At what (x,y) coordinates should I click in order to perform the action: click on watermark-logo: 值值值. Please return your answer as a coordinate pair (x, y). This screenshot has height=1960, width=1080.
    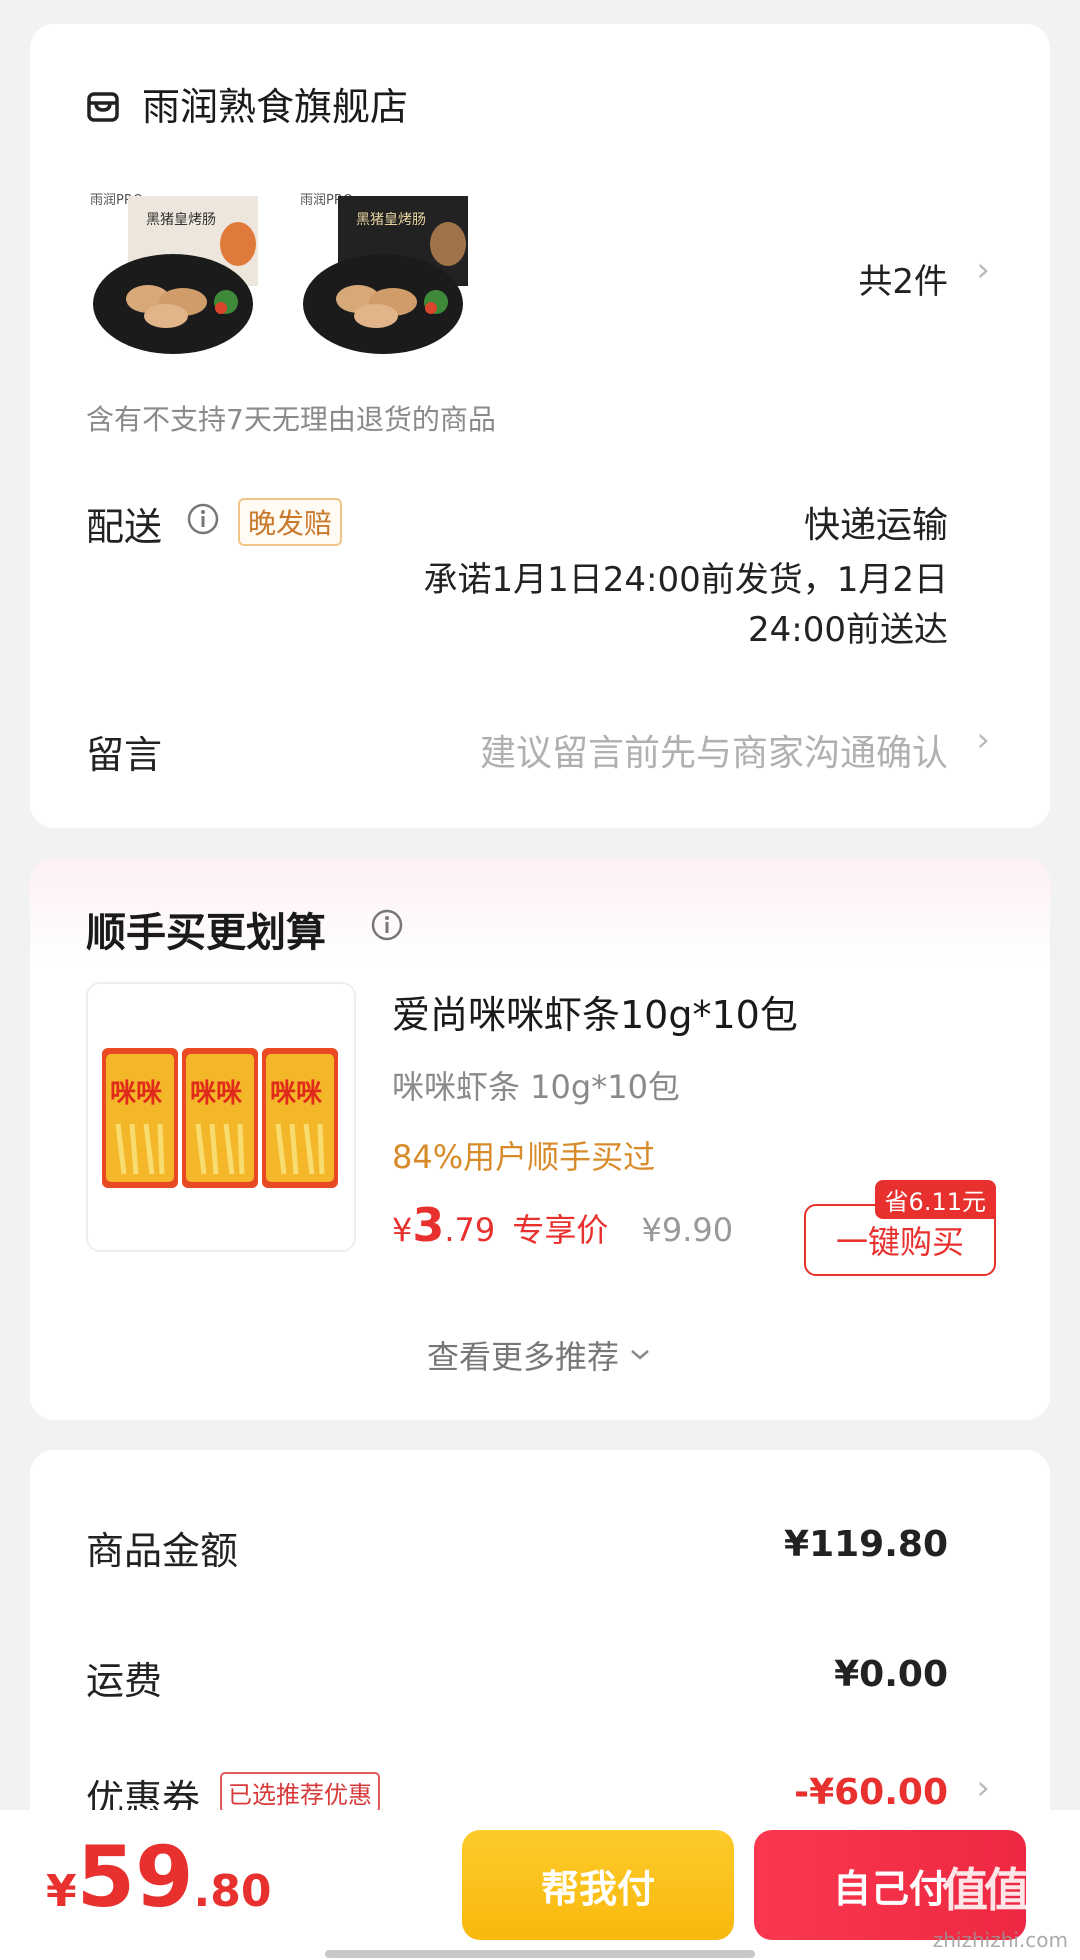
    Looking at the image, I should click on (1007, 1890).